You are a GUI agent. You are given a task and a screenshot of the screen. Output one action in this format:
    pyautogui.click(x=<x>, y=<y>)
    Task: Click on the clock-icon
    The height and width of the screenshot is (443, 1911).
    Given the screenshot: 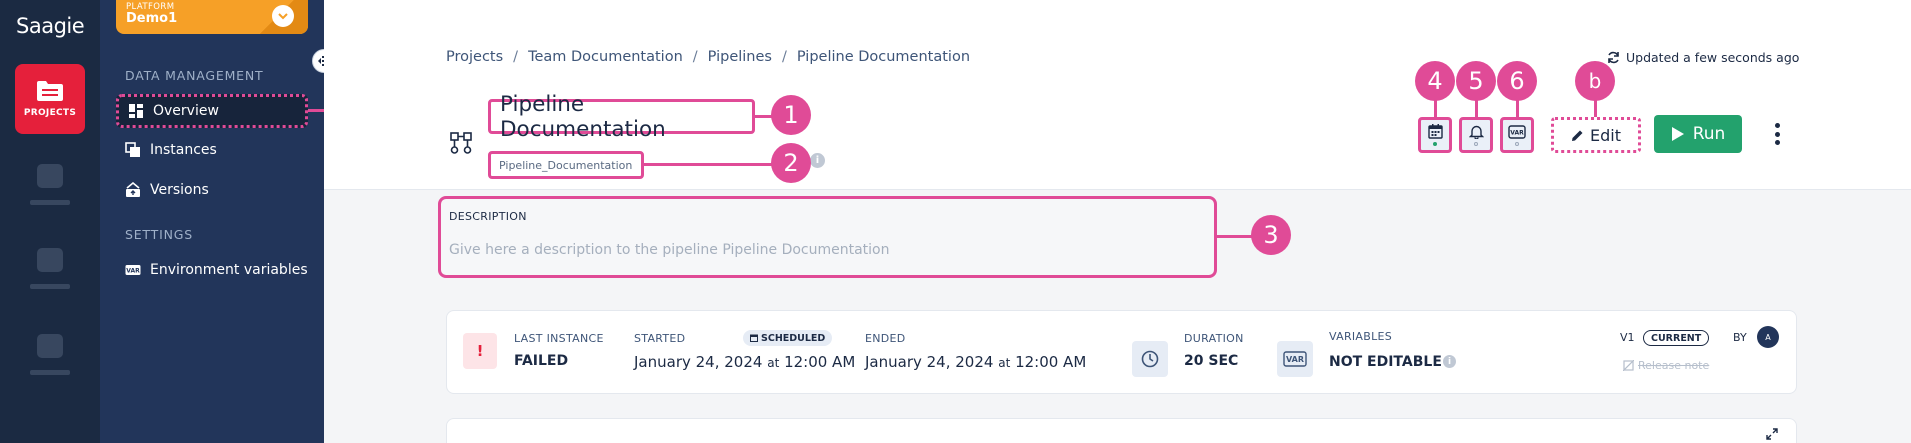 What is the action you would take?
    pyautogui.click(x=1150, y=359)
    